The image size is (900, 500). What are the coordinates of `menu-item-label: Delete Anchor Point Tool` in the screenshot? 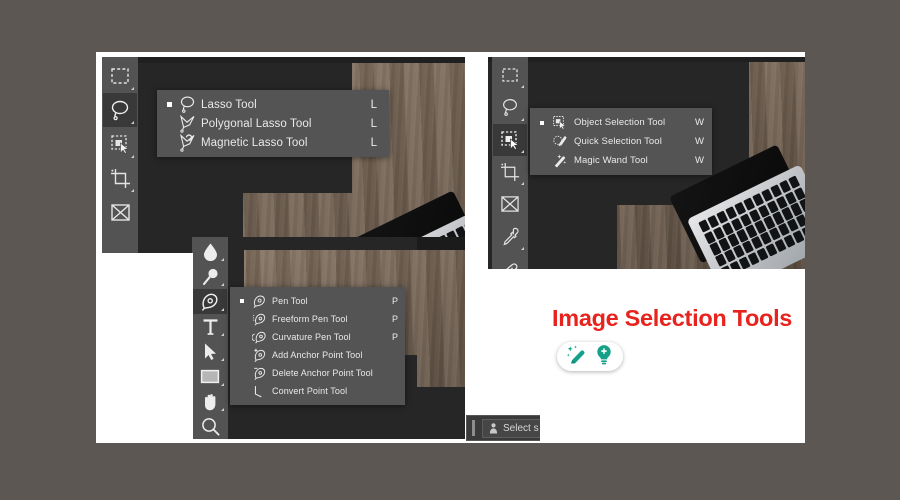 It's located at (322, 373).